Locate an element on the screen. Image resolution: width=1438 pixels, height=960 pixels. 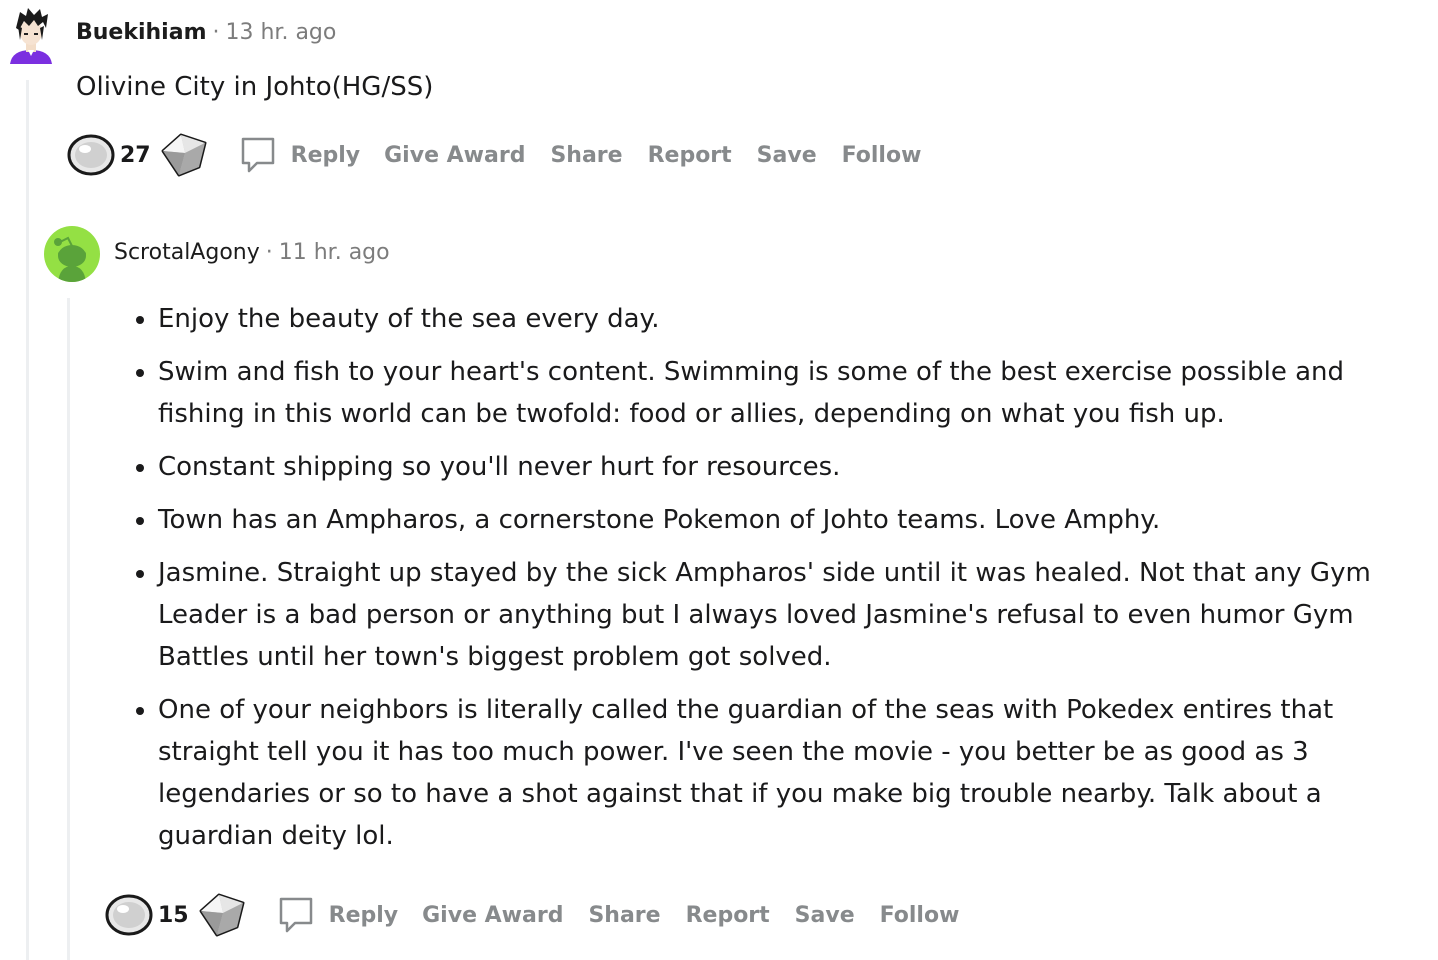
anime-avatar-icon is located at coordinates (31, 36).